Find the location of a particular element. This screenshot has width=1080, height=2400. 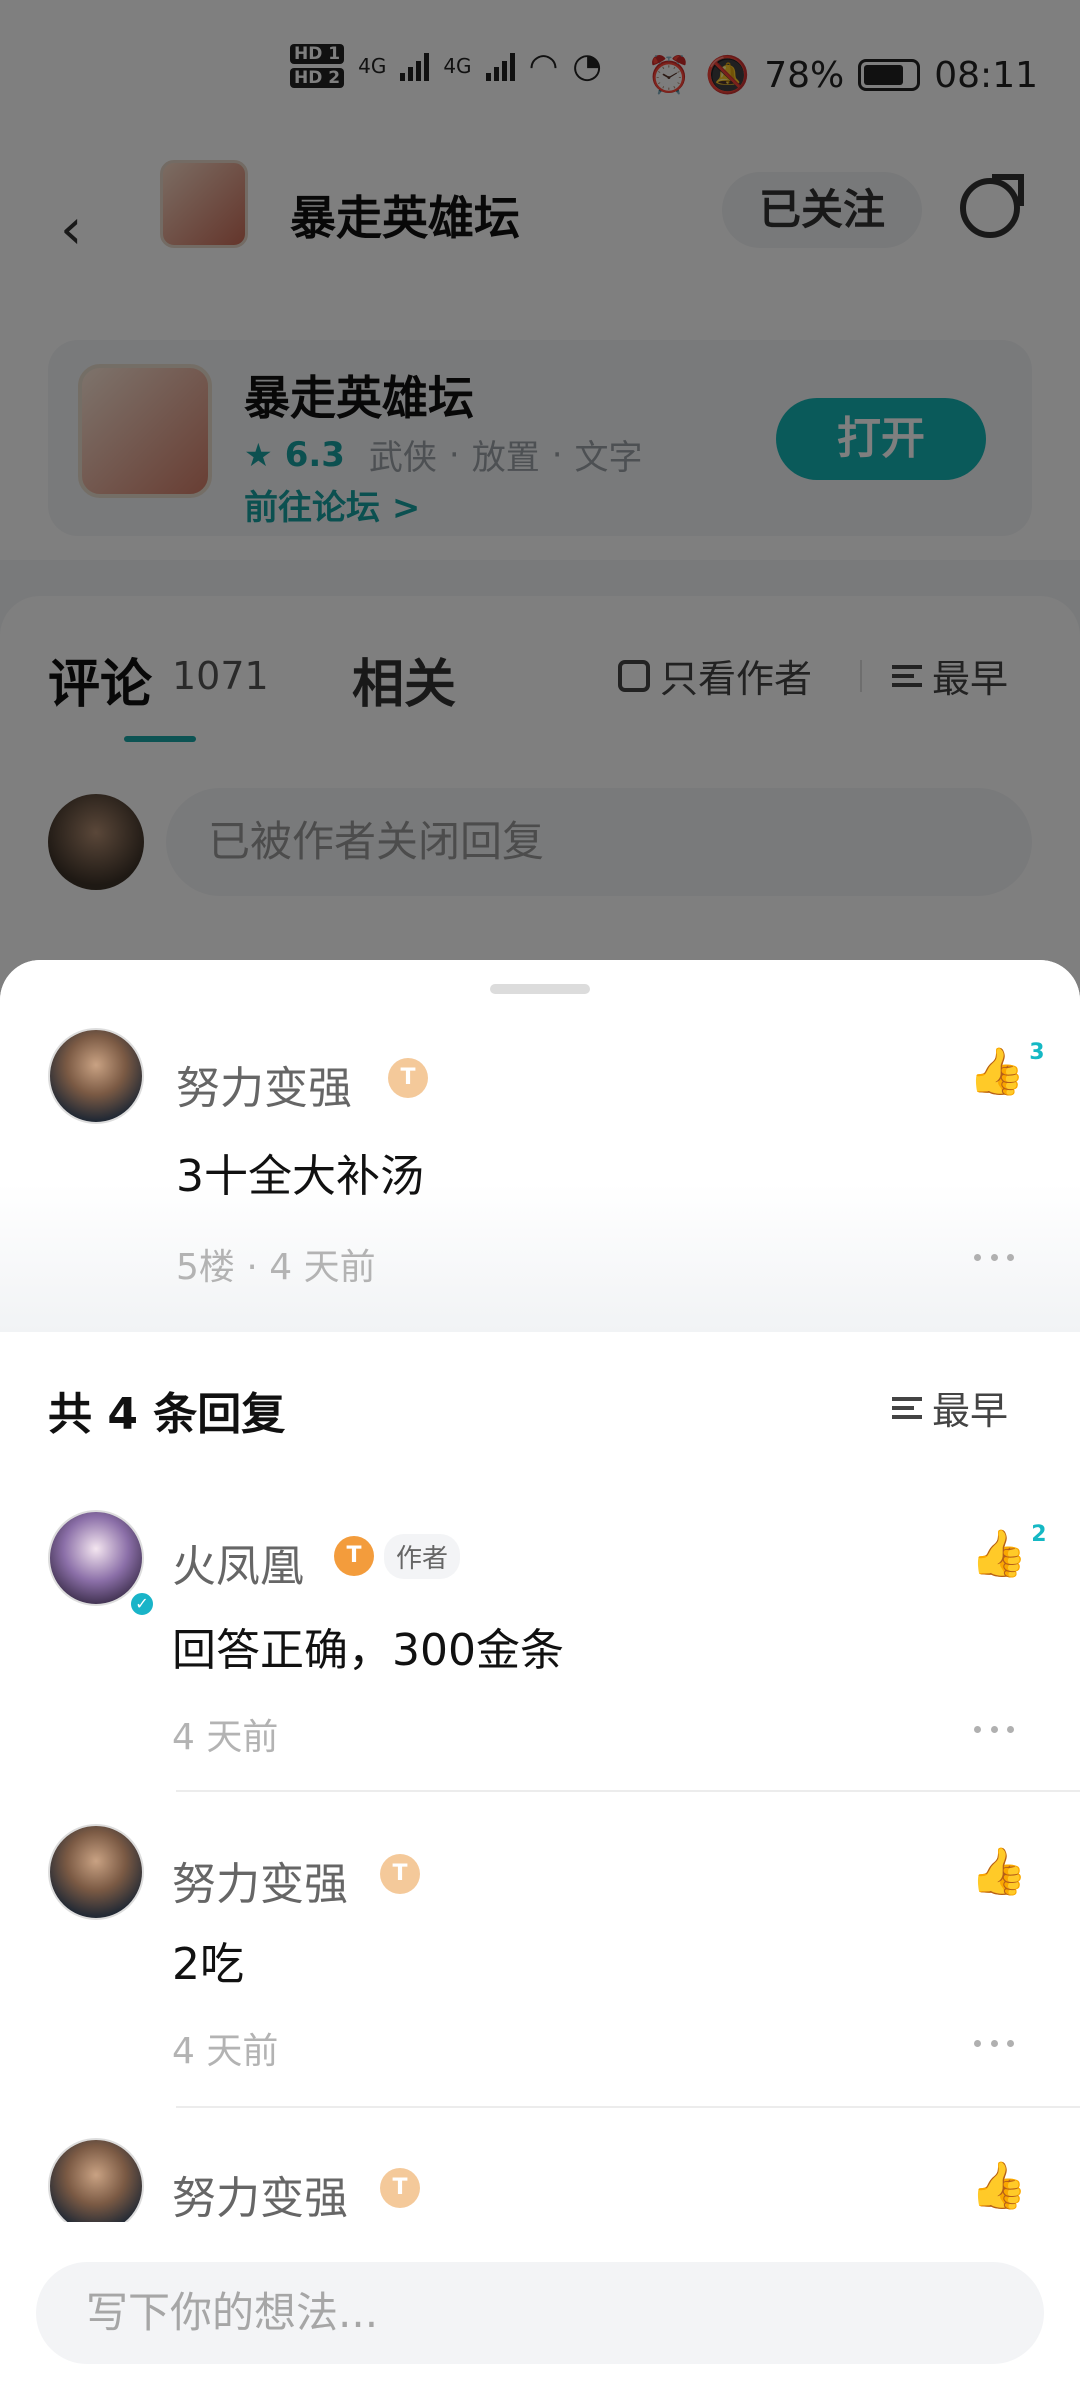

comment-text: 回答正确，300金条 is located at coordinates (368, 1650).